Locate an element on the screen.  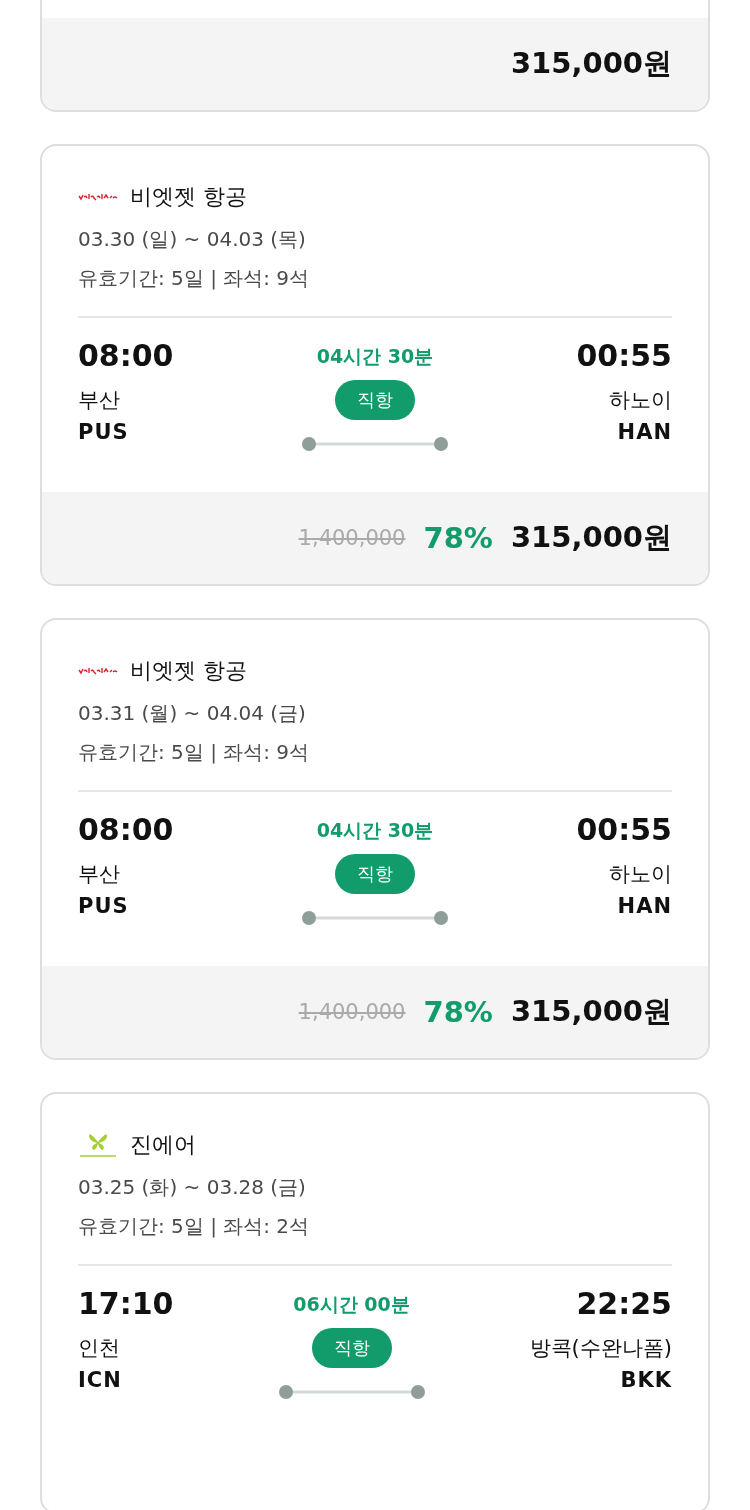
flight-card: 315,000원 is located at coordinates (375, 56).